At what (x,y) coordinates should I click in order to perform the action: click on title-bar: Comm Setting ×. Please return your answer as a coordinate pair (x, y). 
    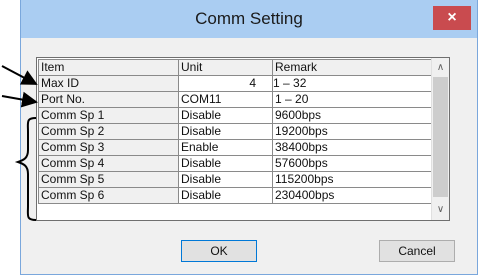
    Looking at the image, I should click on (249, 19).